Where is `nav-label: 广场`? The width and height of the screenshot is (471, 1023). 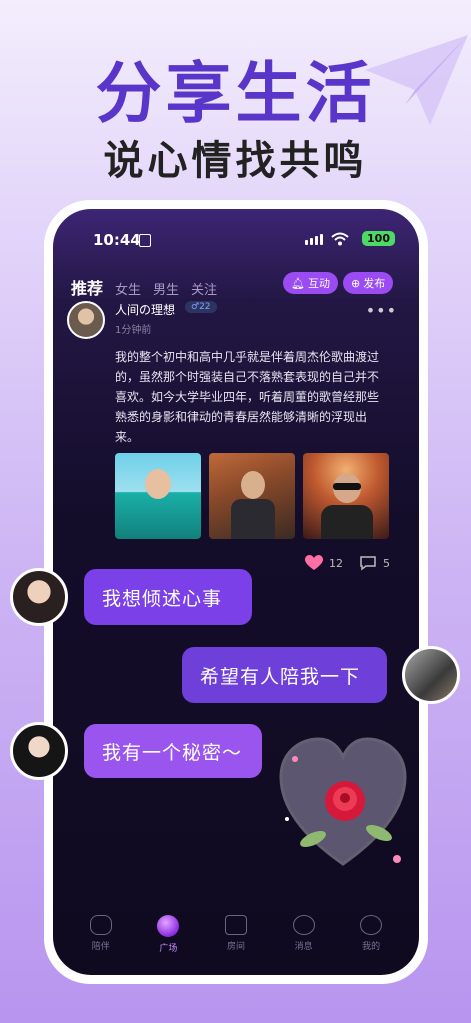 nav-label: 广场 is located at coordinates (168, 949).